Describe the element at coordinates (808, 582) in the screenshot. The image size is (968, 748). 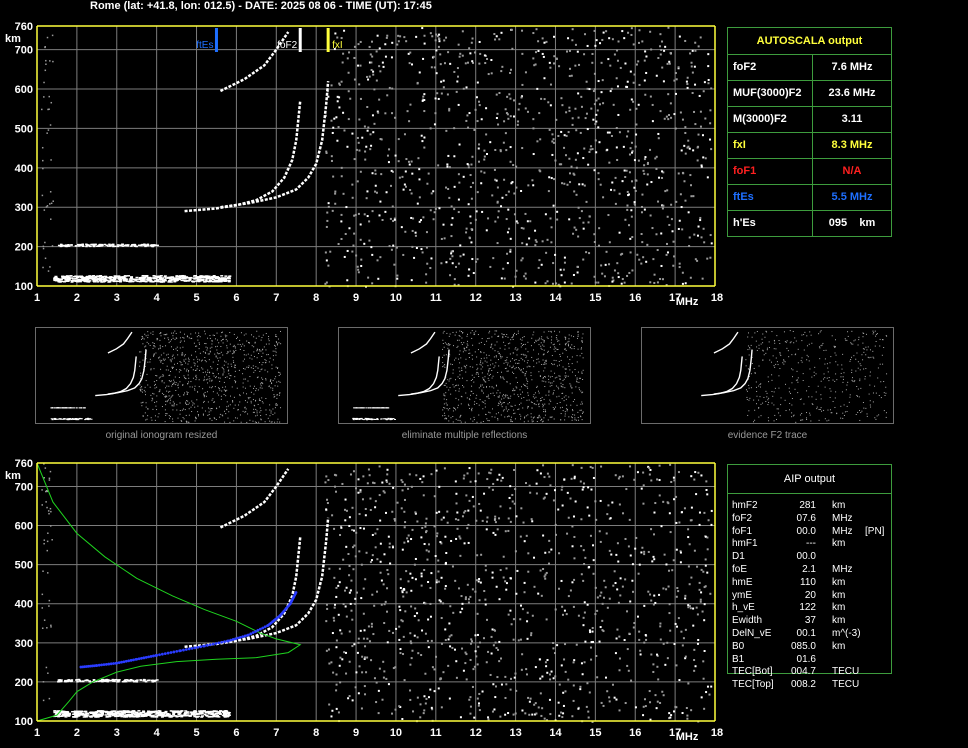
I see `aip-value: 110` at that location.